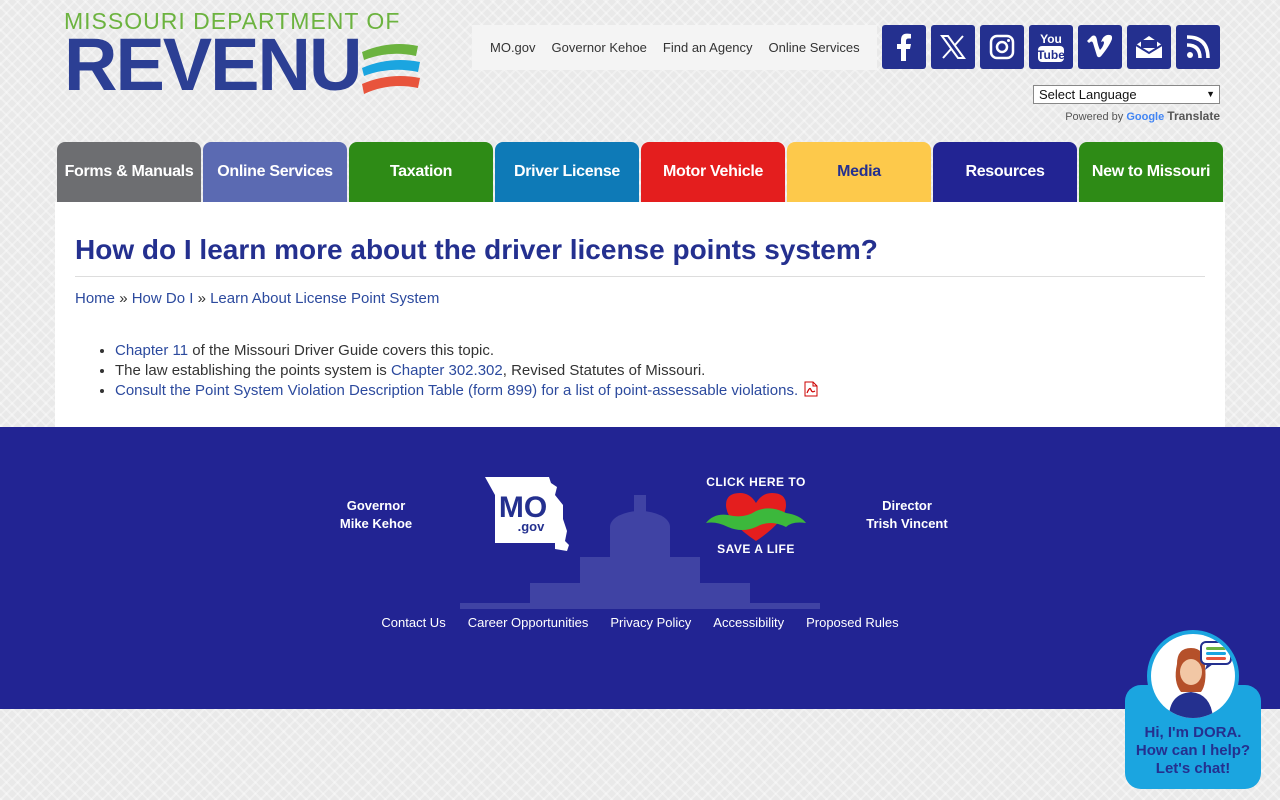  I want to click on dora-avatar, so click(1193, 676).